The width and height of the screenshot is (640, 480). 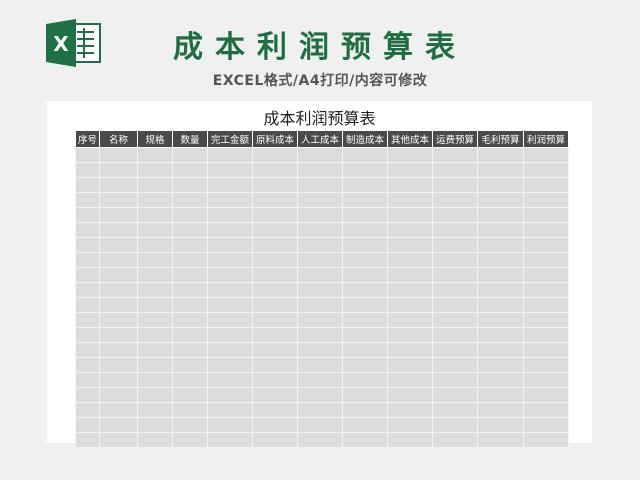 I want to click on column-header: 其他成本, so click(x=410, y=139).